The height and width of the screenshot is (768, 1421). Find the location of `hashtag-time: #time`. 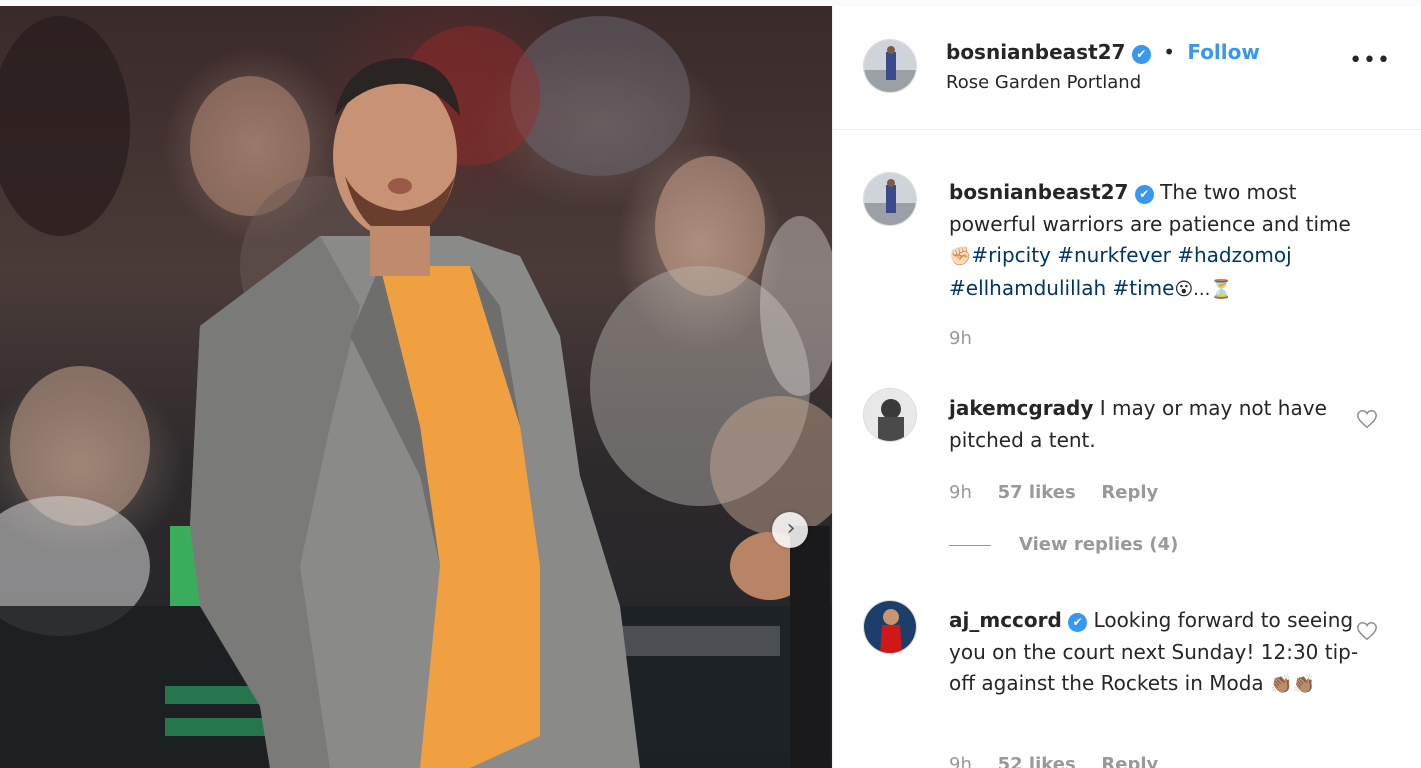

hashtag-time: #time is located at coordinates (1143, 288).